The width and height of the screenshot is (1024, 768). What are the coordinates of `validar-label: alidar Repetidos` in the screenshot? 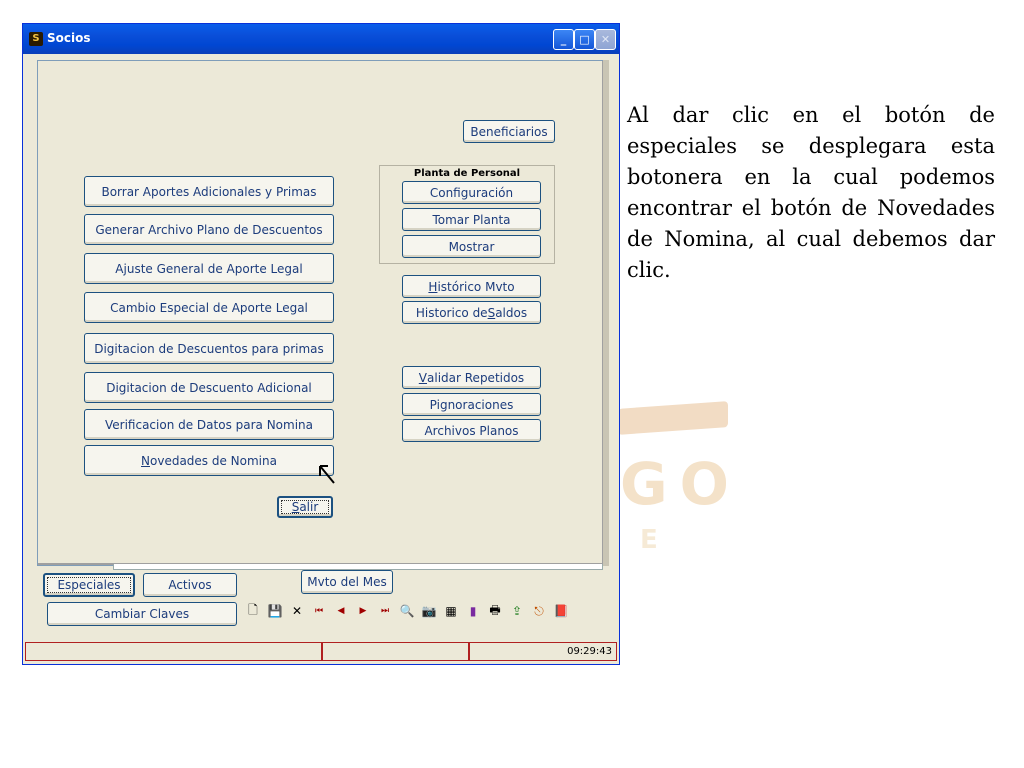 It's located at (476, 377).